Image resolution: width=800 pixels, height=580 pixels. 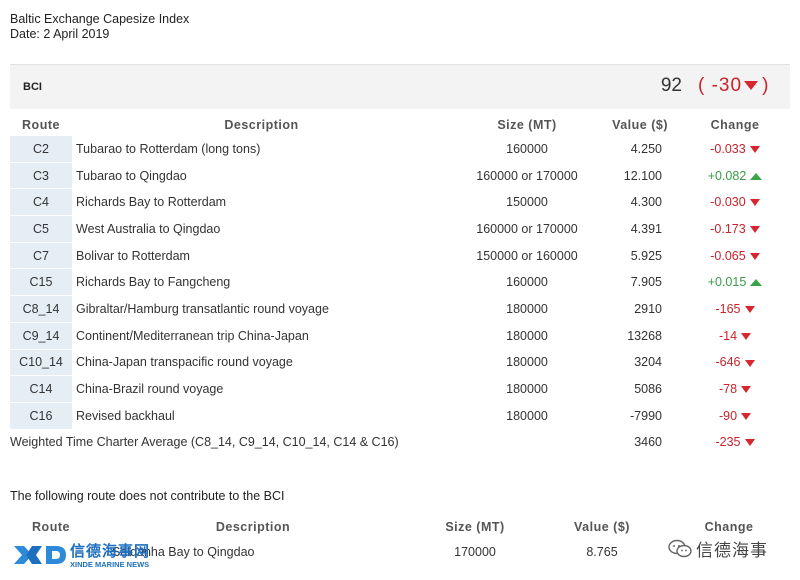 What do you see at coordinates (728, 415) in the screenshot?
I see `route-change: -90` at bounding box center [728, 415].